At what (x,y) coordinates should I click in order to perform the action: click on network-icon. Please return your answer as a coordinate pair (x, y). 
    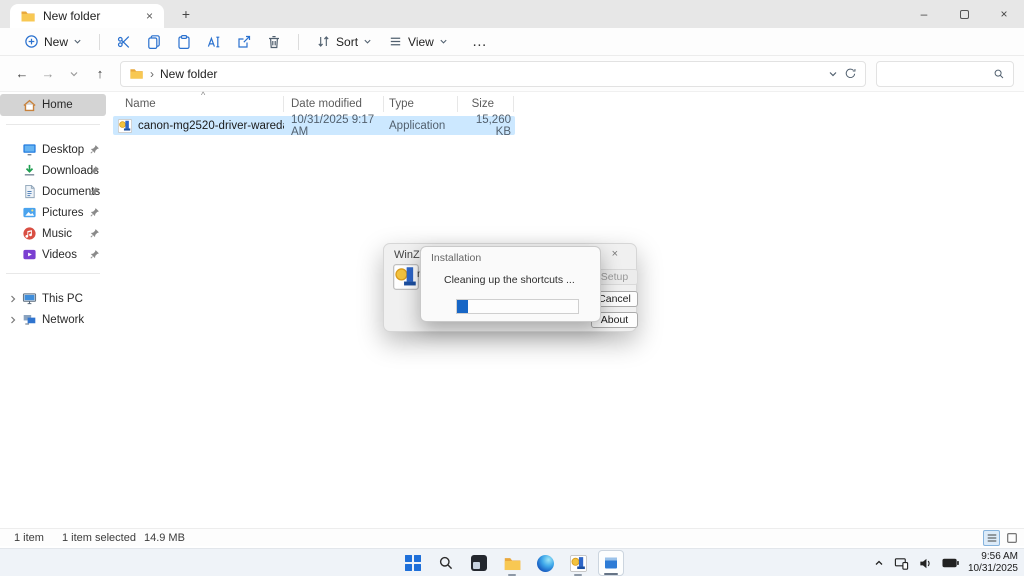
    Looking at the image, I should click on (29, 319).